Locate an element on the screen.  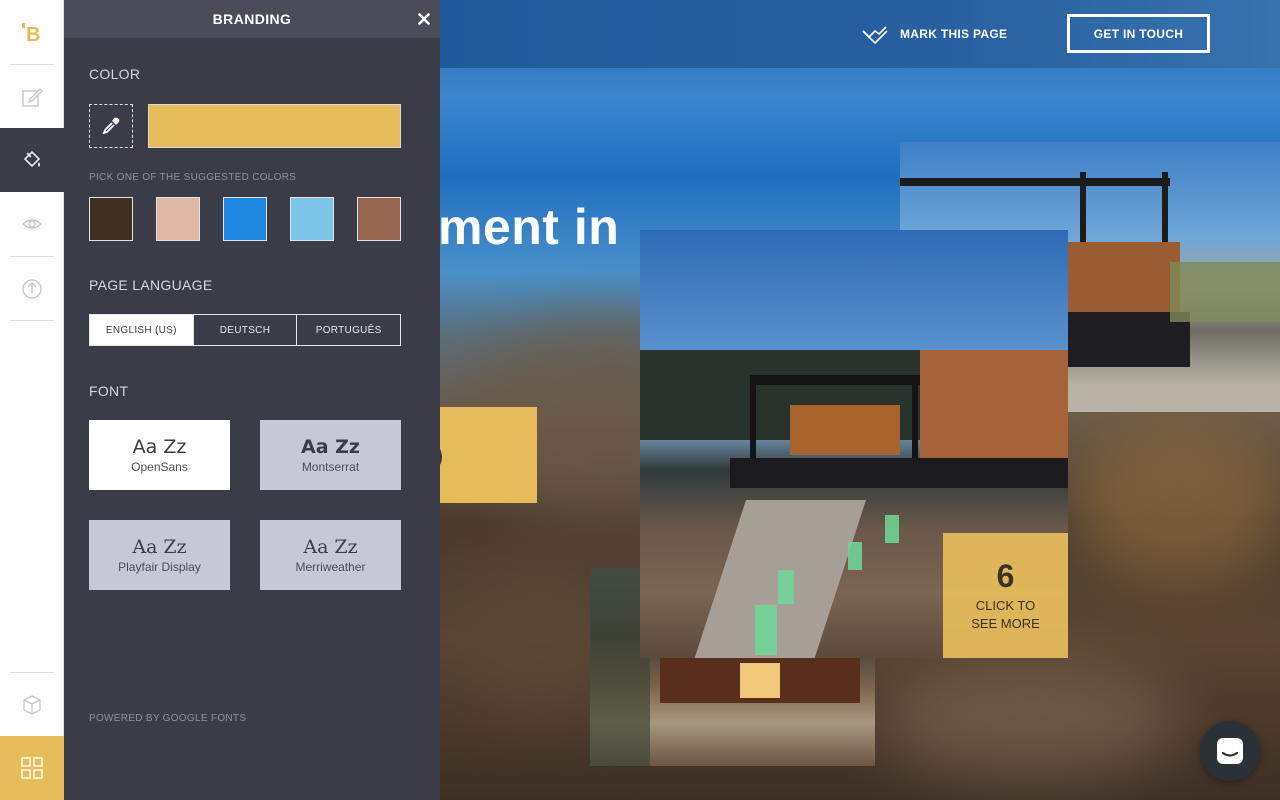
eye-icon is located at coordinates (32, 224).